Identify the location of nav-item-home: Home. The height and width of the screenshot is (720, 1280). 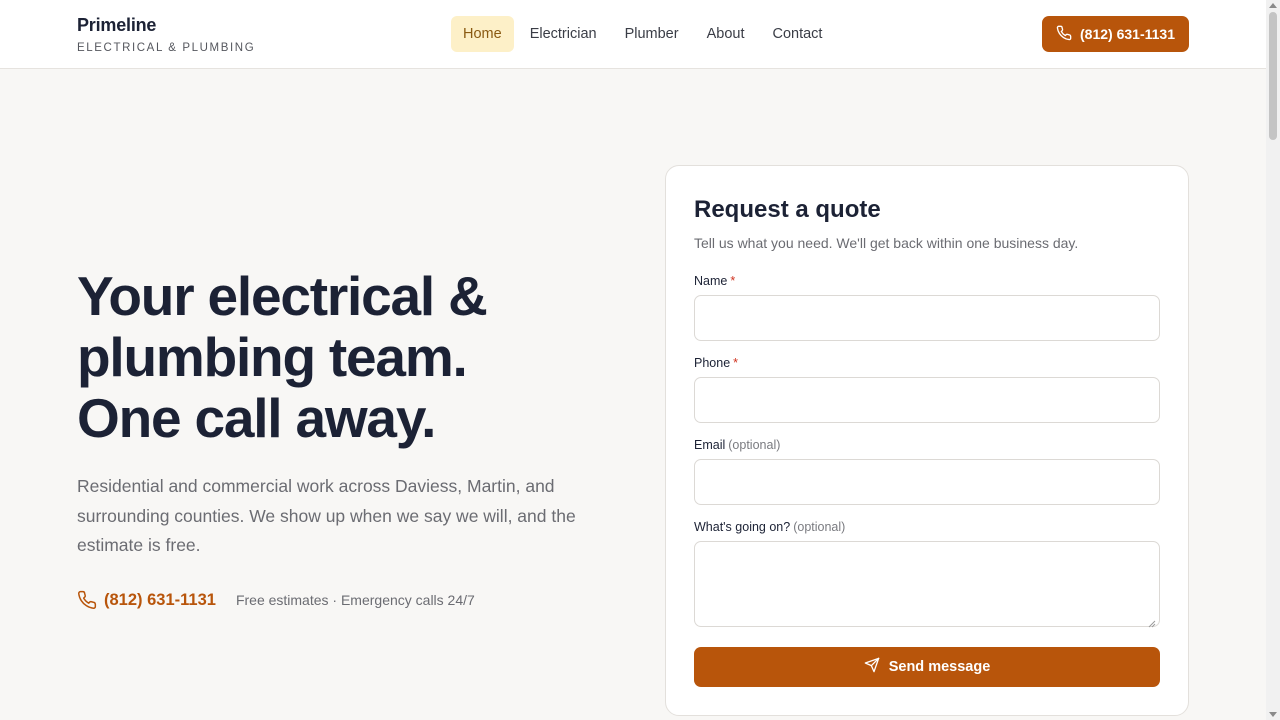
(482, 34).